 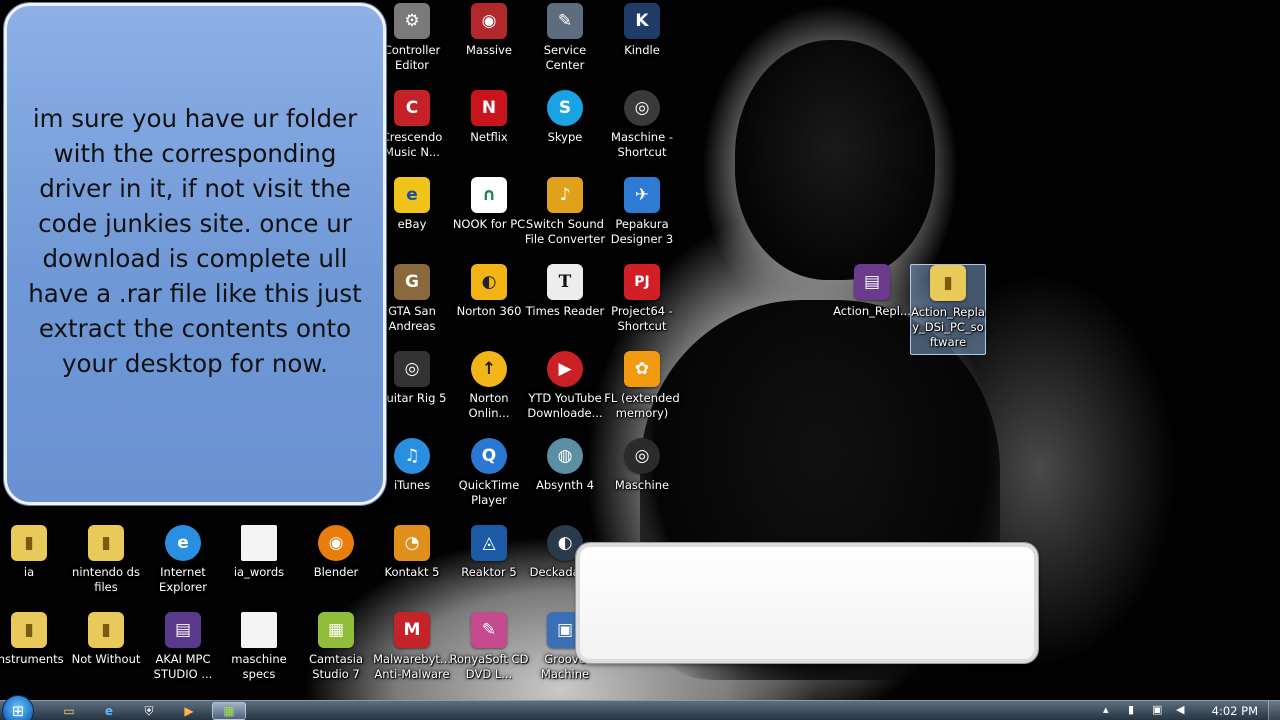 I want to click on desktop-icon-label: Project64 - Shortcut, so click(x=642, y=318).